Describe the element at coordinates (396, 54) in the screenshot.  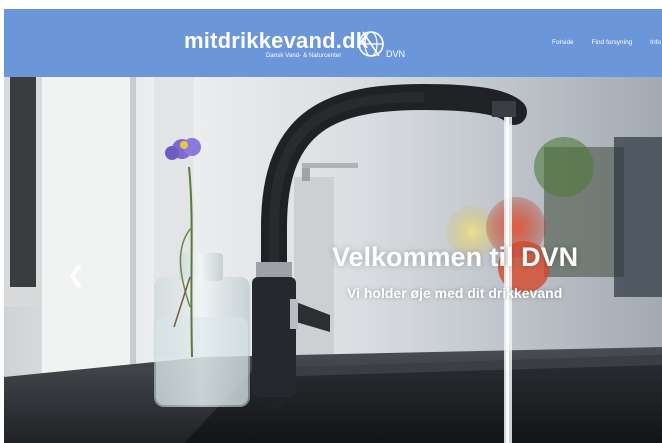
I see `logo-badge: DVN` at that location.